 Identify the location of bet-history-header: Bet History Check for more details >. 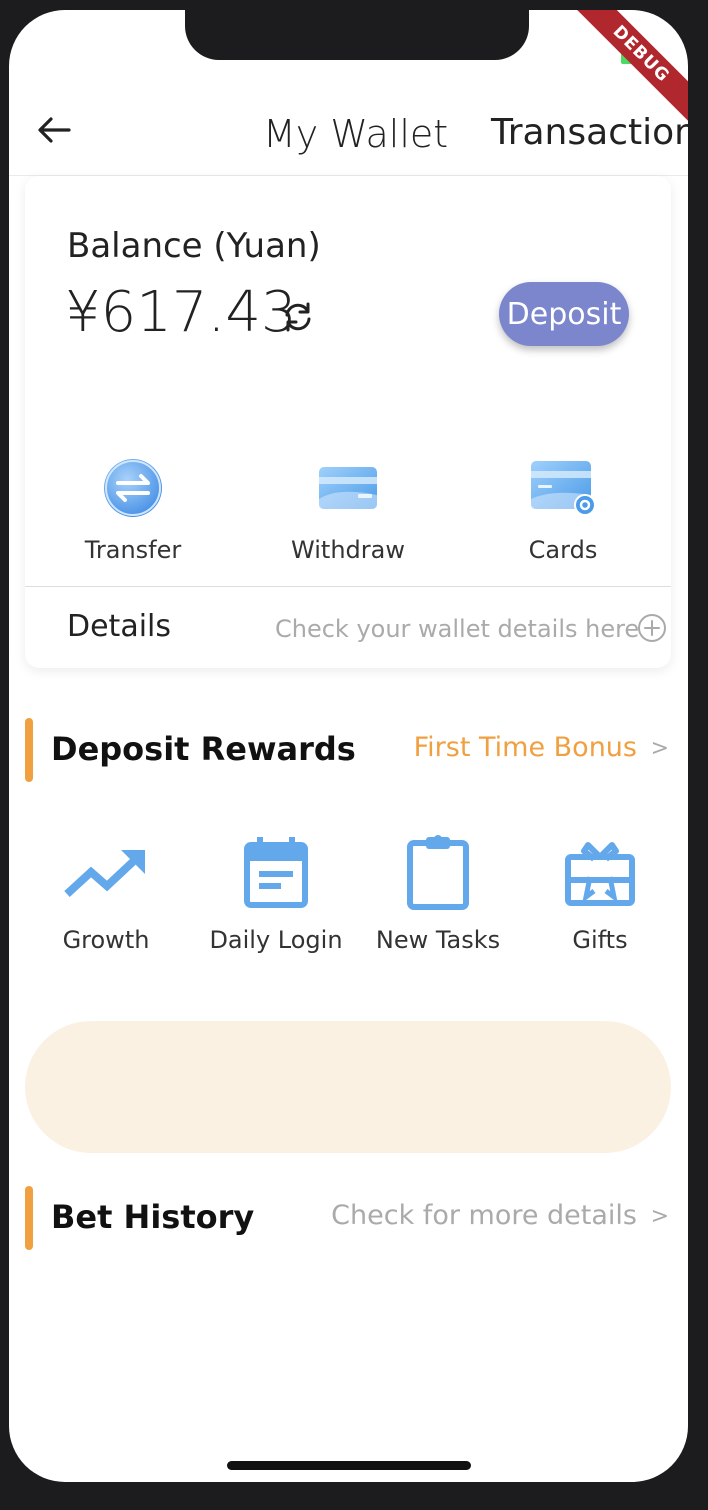
(348, 1218).